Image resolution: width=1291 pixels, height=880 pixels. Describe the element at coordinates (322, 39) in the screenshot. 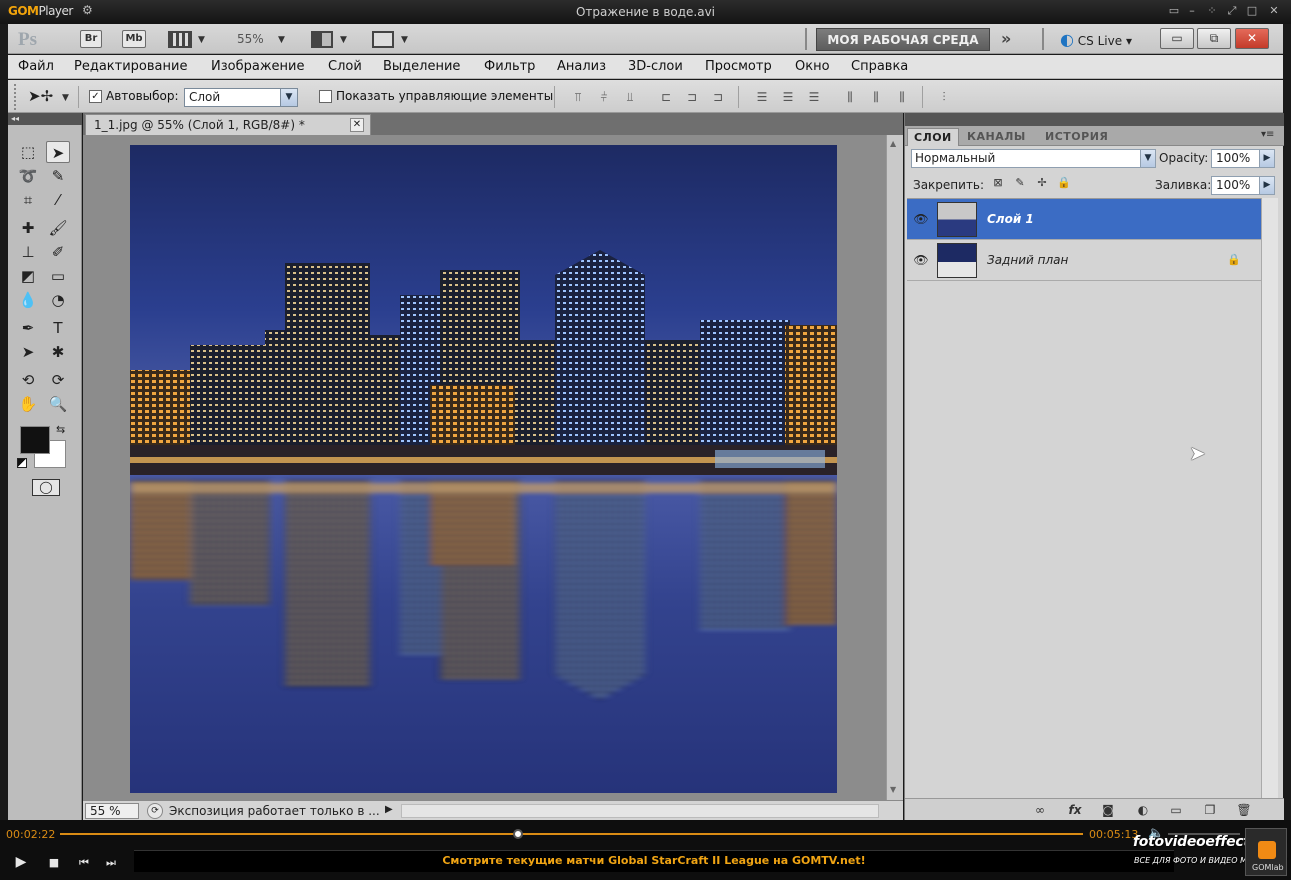

I see `arrange-documents-icon` at that location.